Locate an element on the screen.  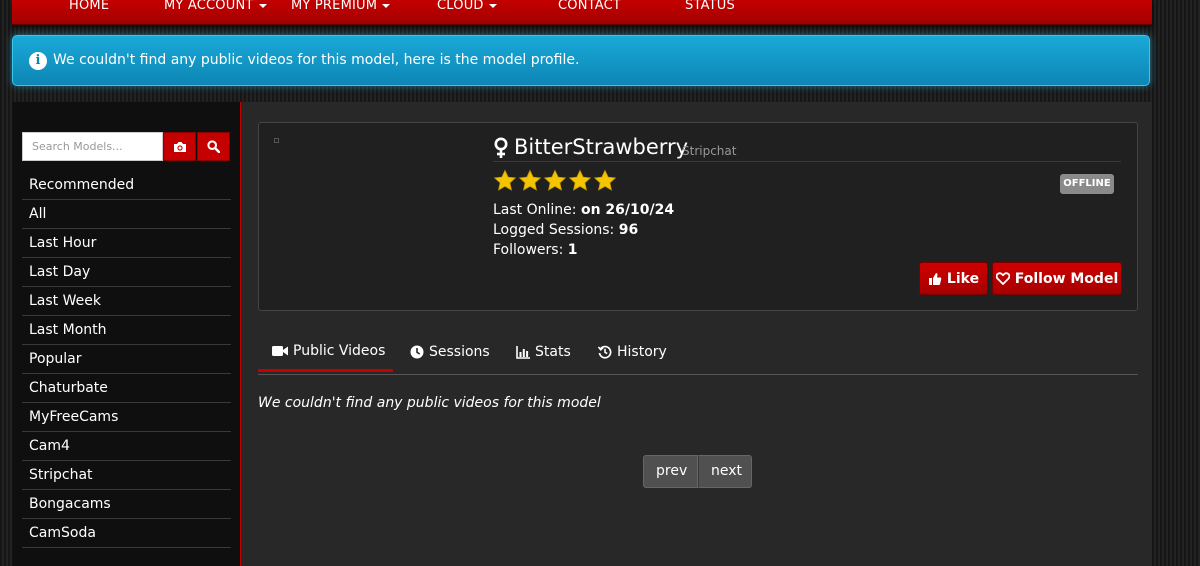
sidebar-item-popular: Popular is located at coordinates (126, 359).